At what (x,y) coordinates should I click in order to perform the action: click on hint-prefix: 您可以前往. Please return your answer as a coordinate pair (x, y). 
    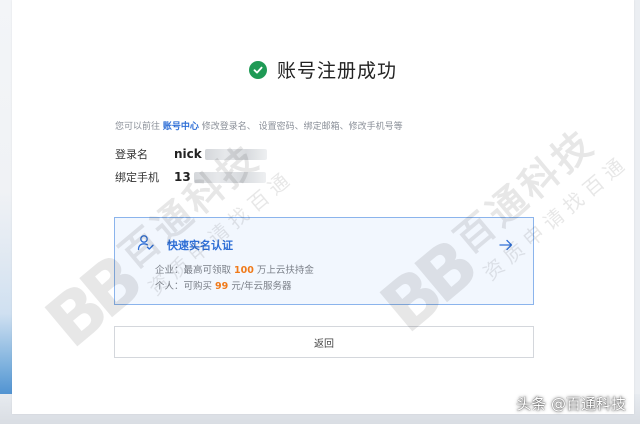
    Looking at the image, I should click on (138, 127).